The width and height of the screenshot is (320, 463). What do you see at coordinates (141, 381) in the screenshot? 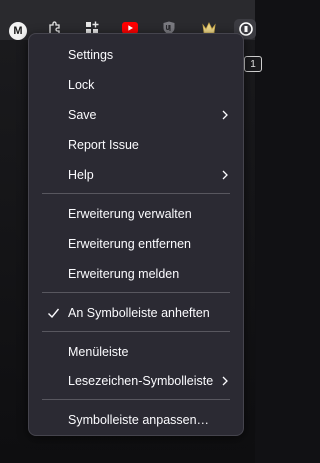
I see `menu-item-label: Lesezeichen-Symbolleiste` at bounding box center [141, 381].